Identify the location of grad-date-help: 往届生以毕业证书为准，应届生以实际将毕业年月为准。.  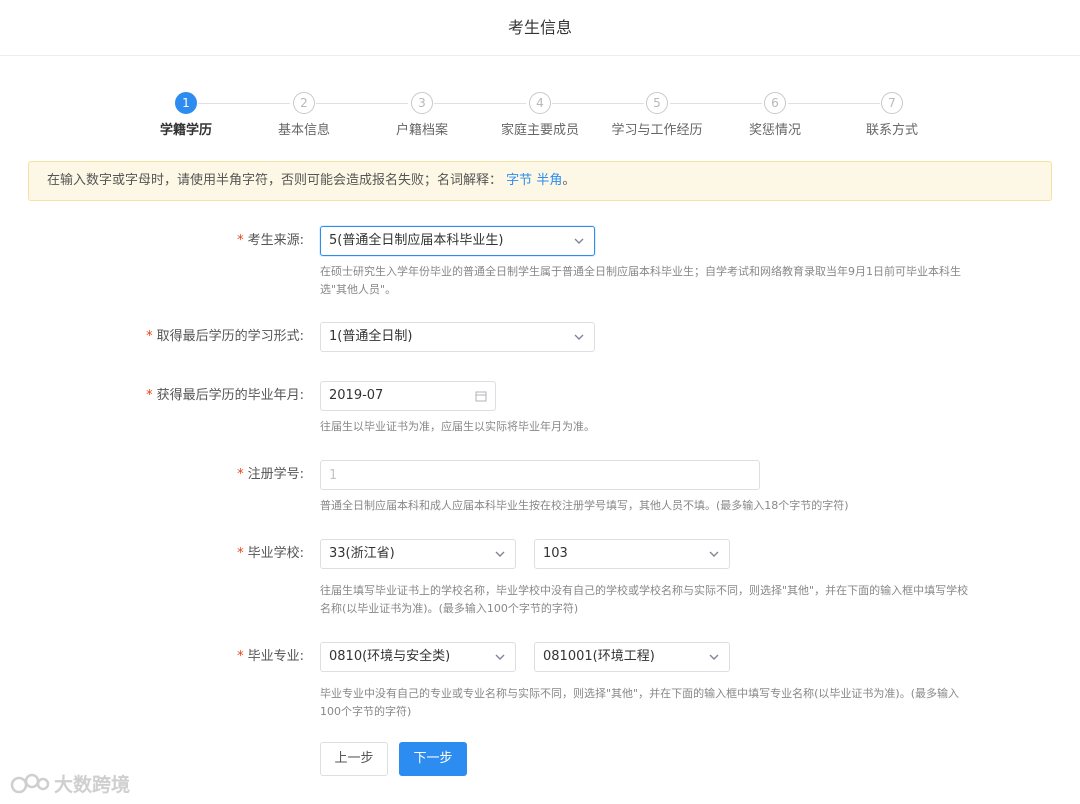
(457, 426).